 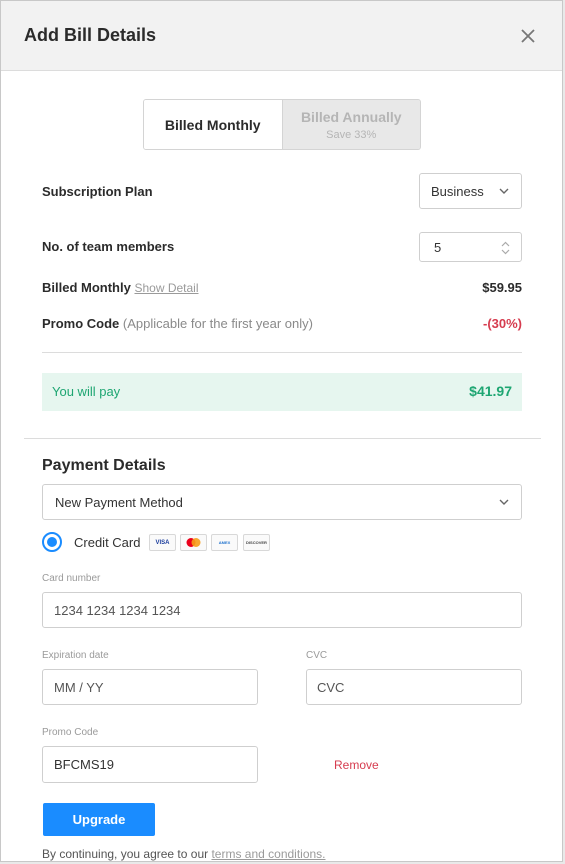 I want to click on billed-annually-tab: Billed Annually Save 33%, so click(x=351, y=124).